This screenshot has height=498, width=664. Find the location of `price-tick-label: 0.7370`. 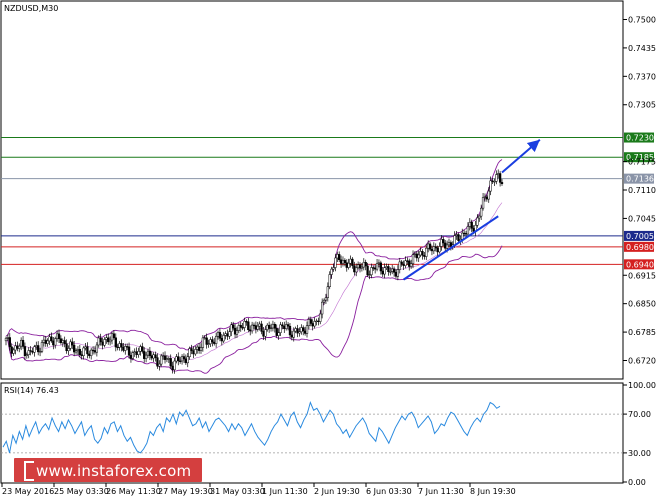

price-tick-label: 0.7370 is located at coordinates (642, 76).